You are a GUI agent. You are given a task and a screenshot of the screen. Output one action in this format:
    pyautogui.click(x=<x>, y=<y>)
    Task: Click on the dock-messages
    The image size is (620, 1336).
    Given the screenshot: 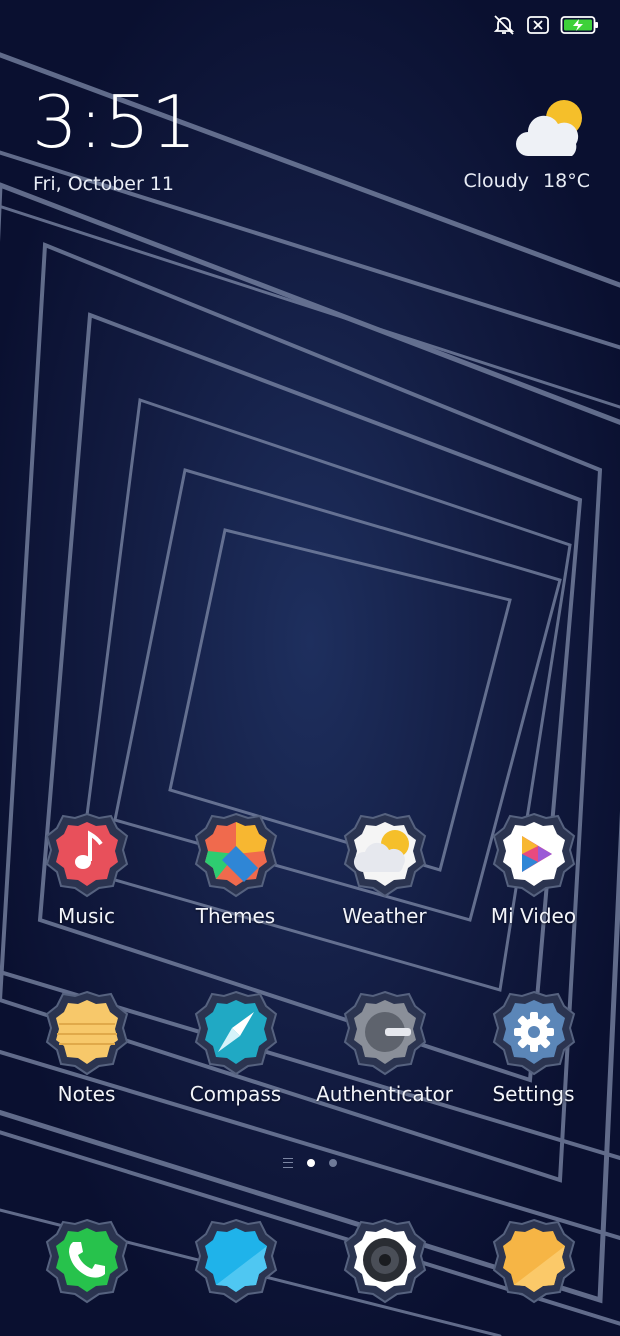 What is the action you would take?
    pyautogui.click(x=235, y=1260)
    